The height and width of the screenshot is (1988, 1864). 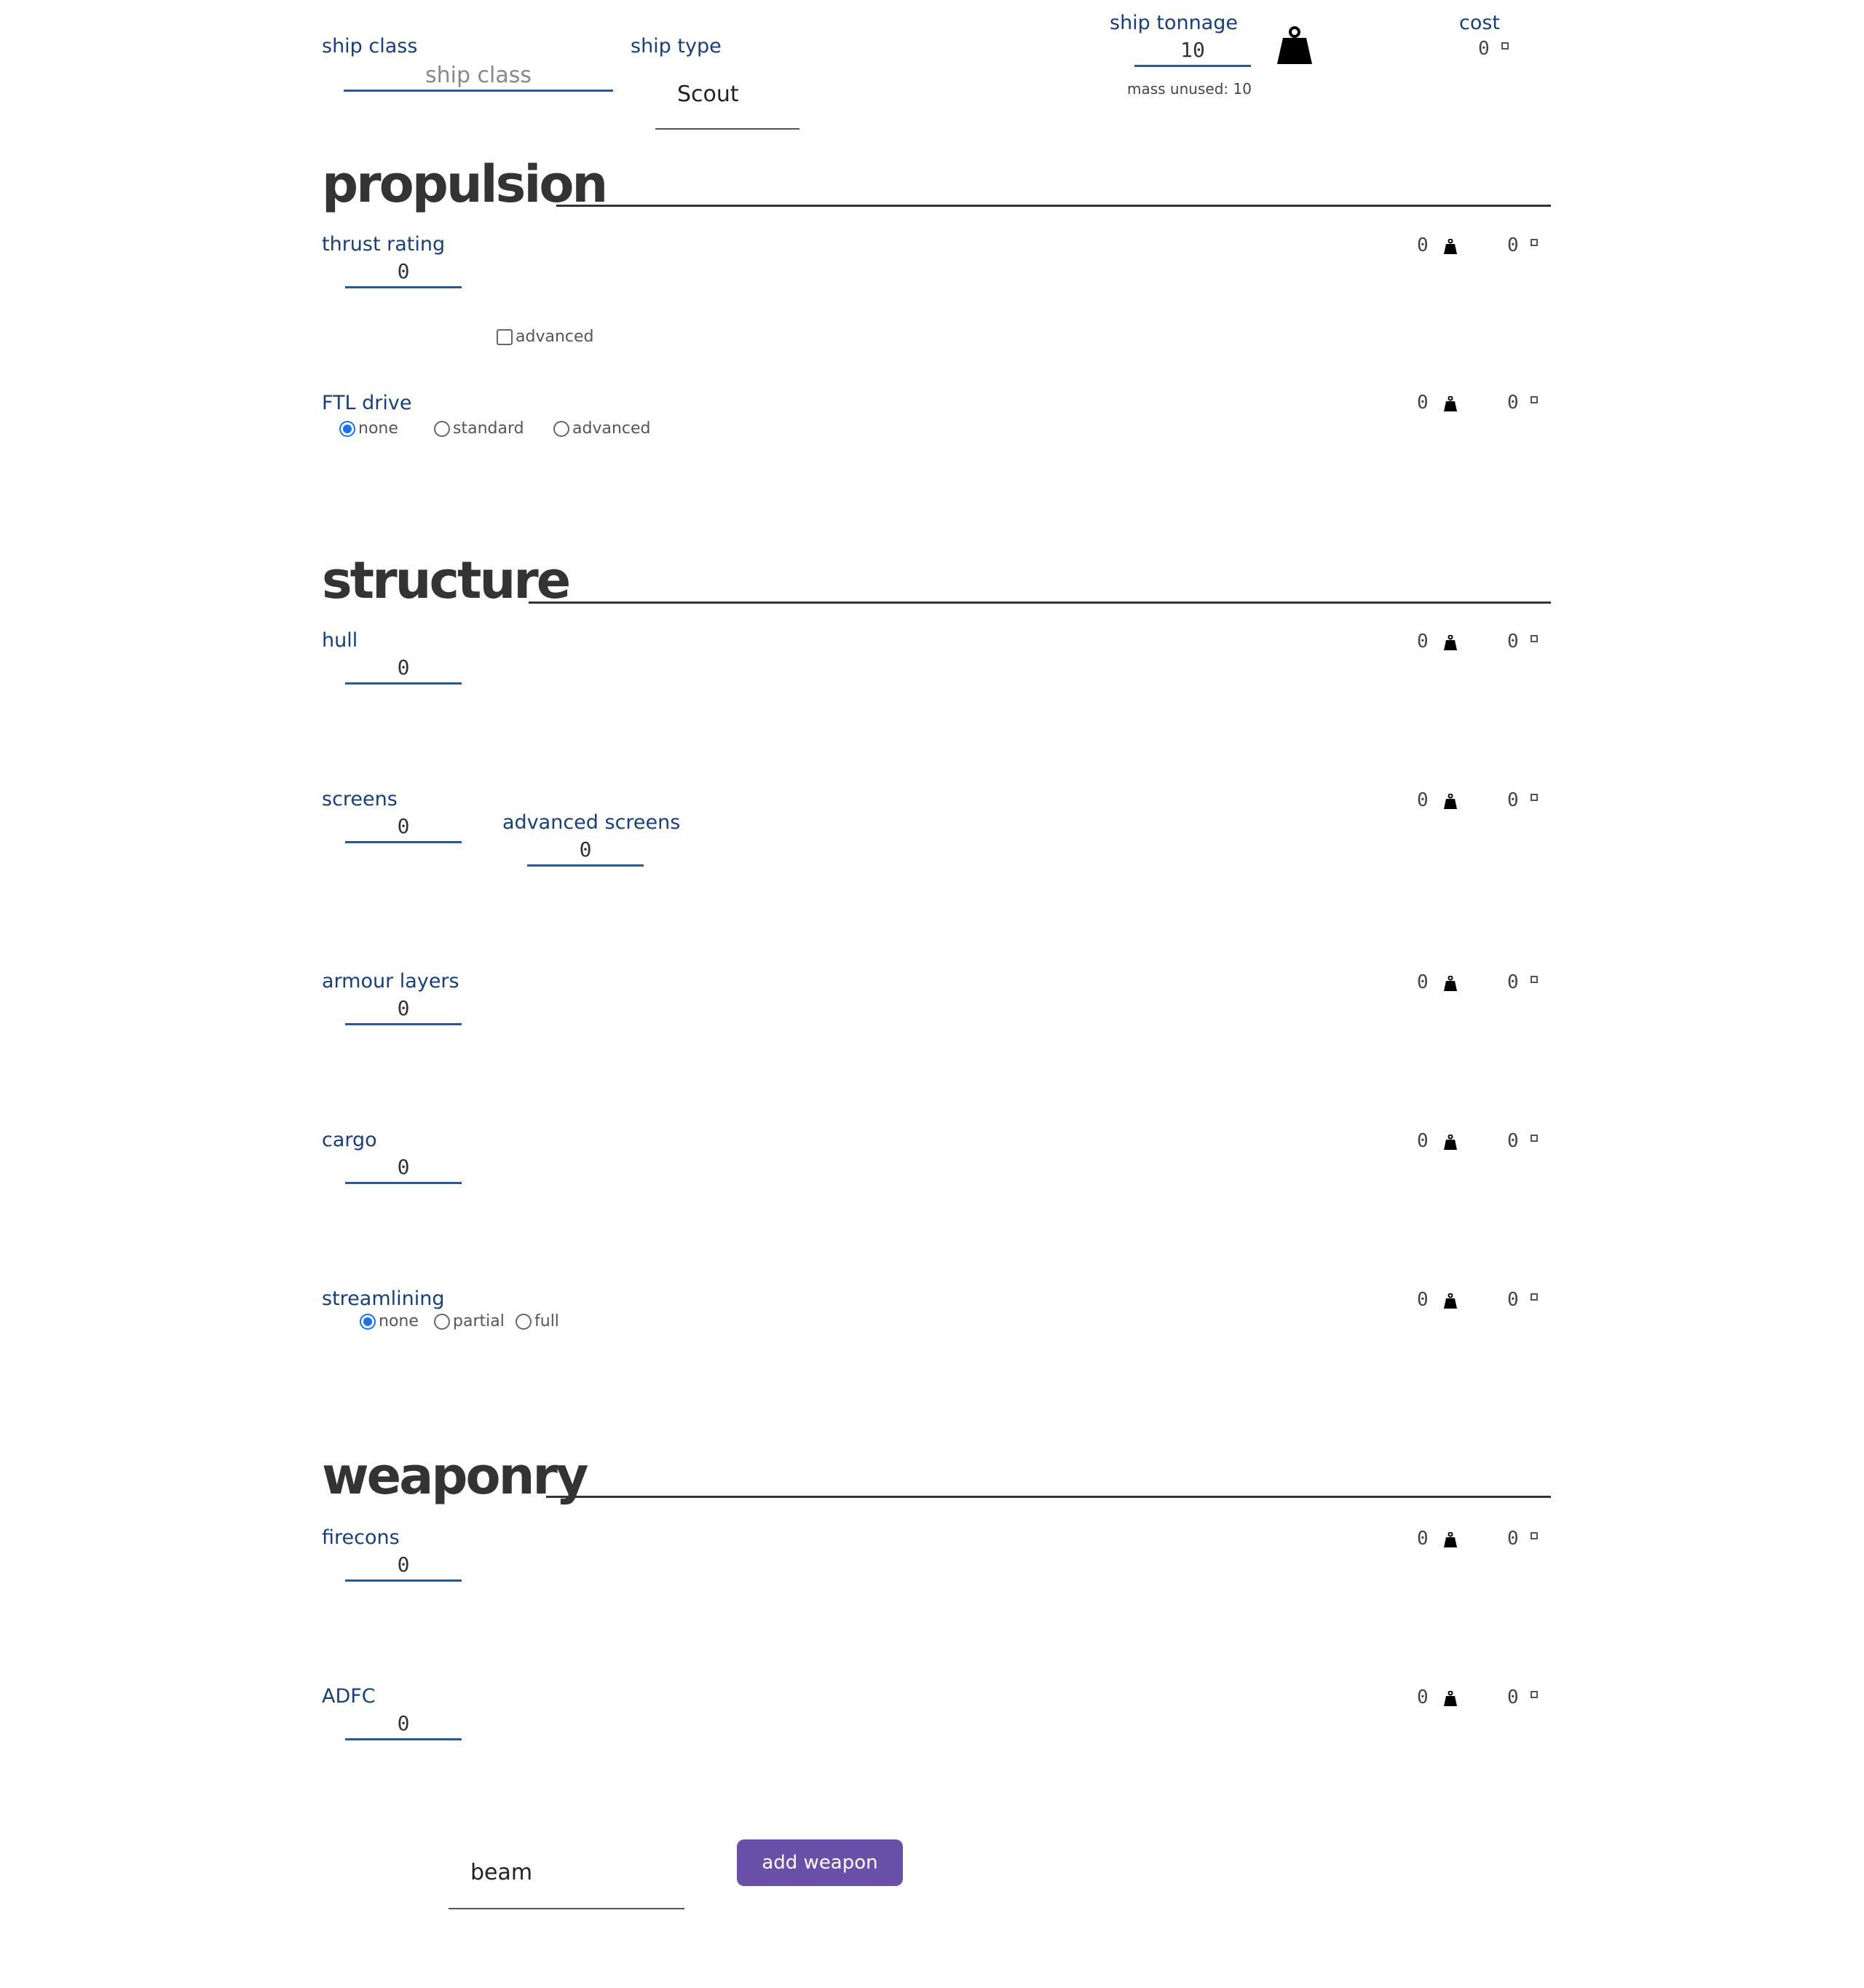 What do you see at coordinates (1534, 1297) in the screenshot?
I see `streamlining-coin-icon` at bounding box center [1534, 1297].